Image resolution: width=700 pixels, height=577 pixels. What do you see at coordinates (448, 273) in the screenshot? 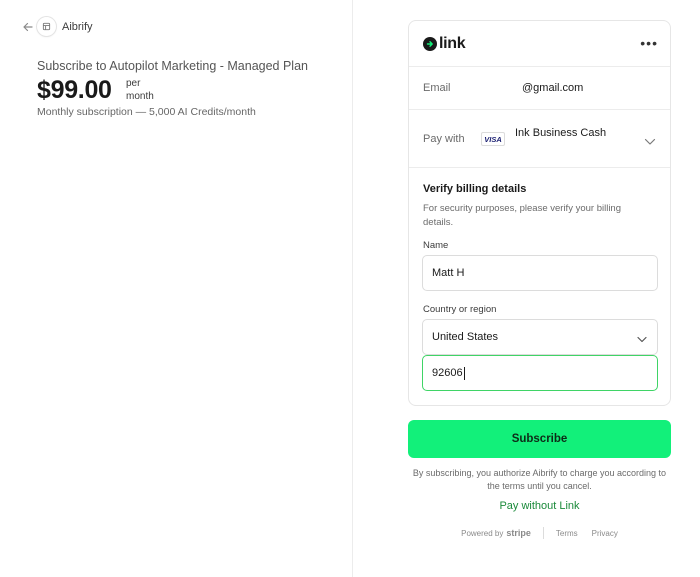
I see `name-input-value: Matt H` at bounding box center [448, 273].